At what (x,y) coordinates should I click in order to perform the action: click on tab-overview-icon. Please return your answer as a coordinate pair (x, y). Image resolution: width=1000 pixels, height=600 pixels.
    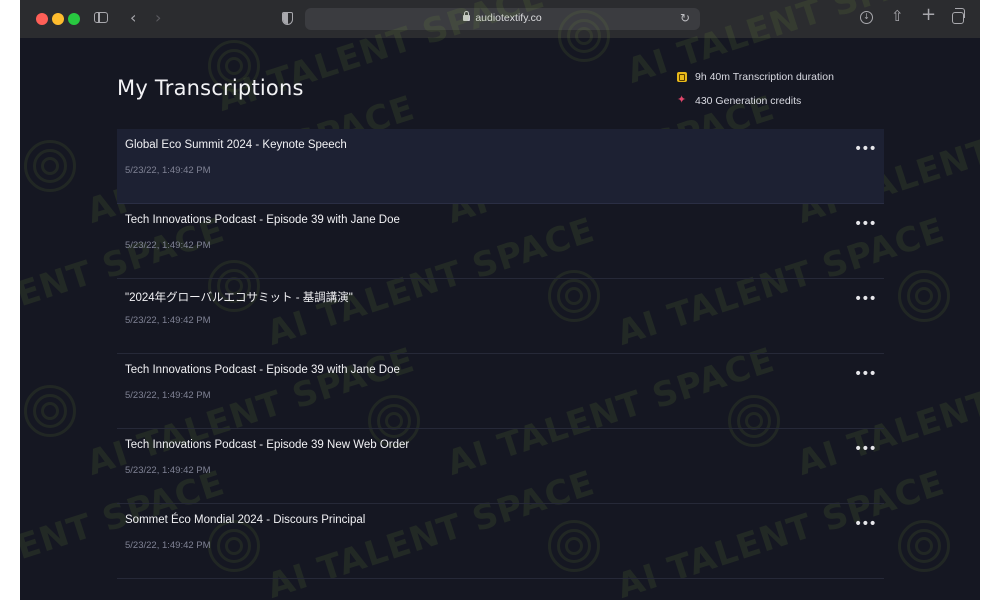
    Looking at the image, I should click on (958, 16).